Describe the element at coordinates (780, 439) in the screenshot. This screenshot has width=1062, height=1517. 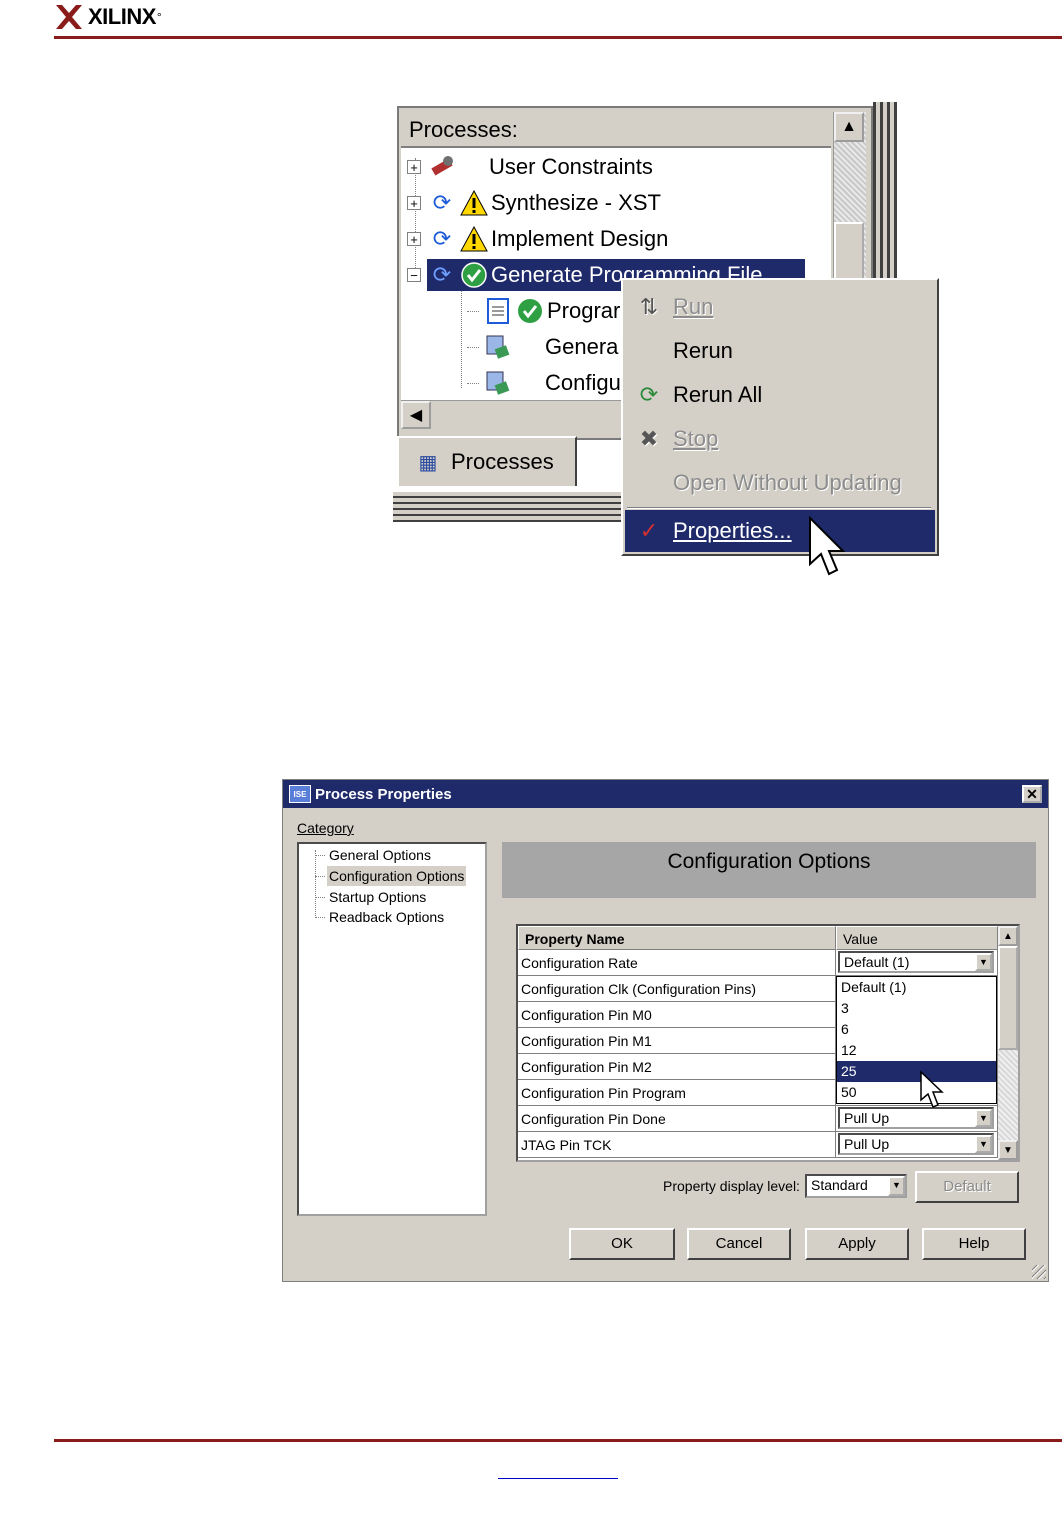
I see `menu-item-stop: ✖ Stop` at that location.